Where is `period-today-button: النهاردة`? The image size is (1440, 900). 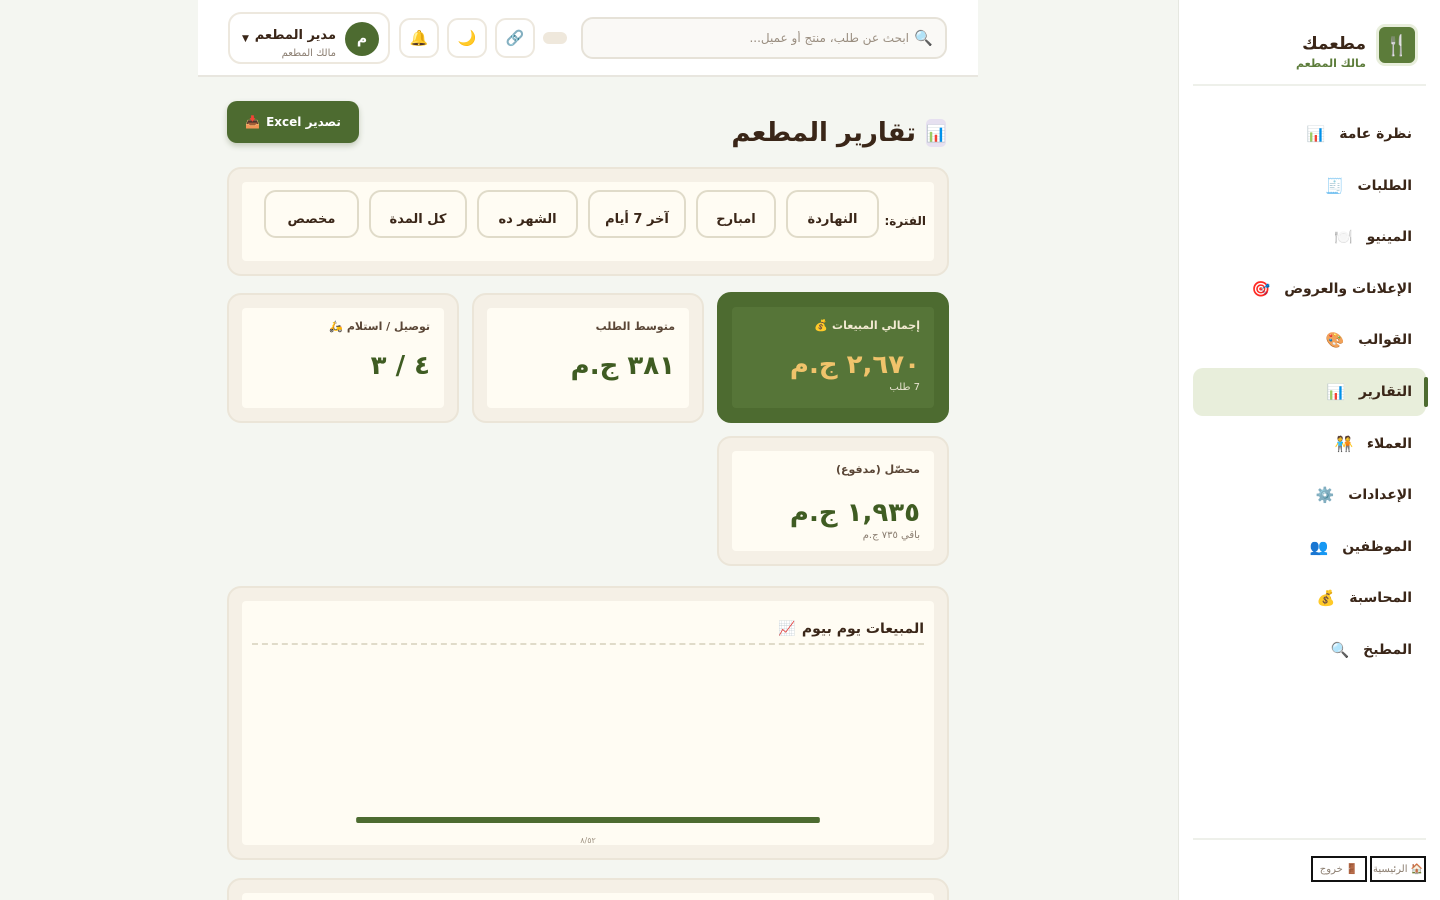 period-today-button: النهاردة is located at coordinates (832, 214).